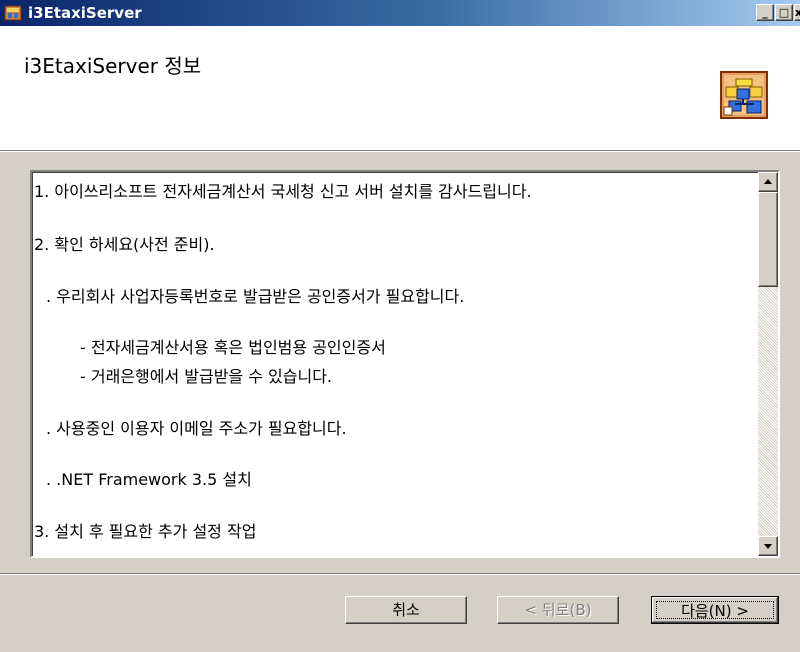  I want to click on info-line: 2. 확인 하세요(사전 준비)., so click(124, 244).